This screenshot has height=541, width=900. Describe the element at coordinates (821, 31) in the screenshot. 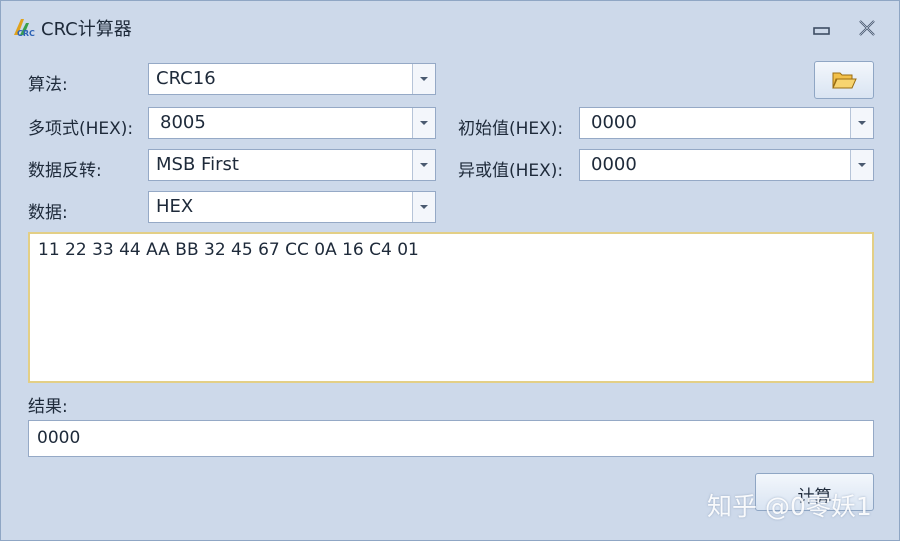

I see `minimize-icon` at that location.